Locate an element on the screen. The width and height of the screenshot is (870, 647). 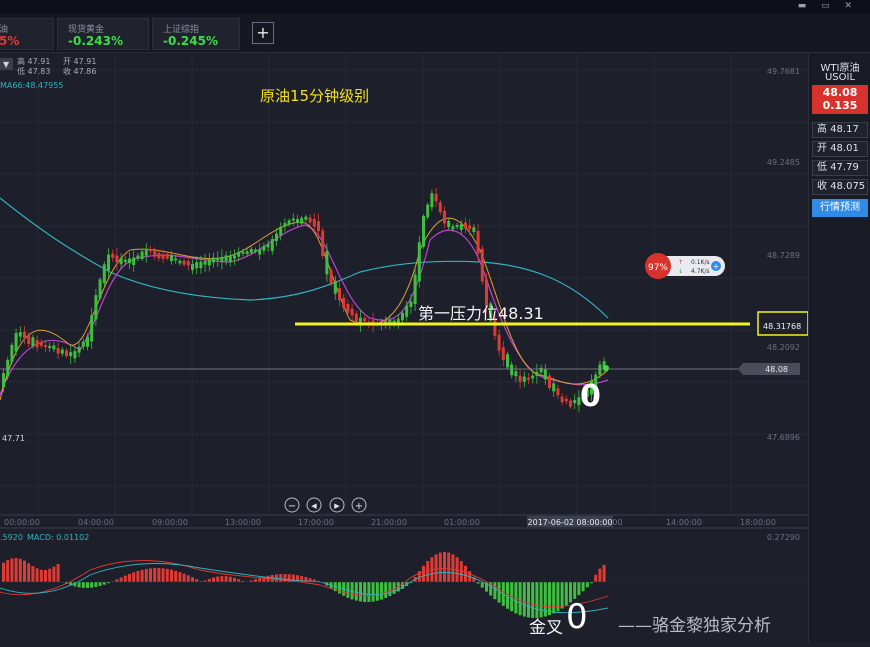
golden-cross-label: 金叉 is located at coordinates (546, 628).